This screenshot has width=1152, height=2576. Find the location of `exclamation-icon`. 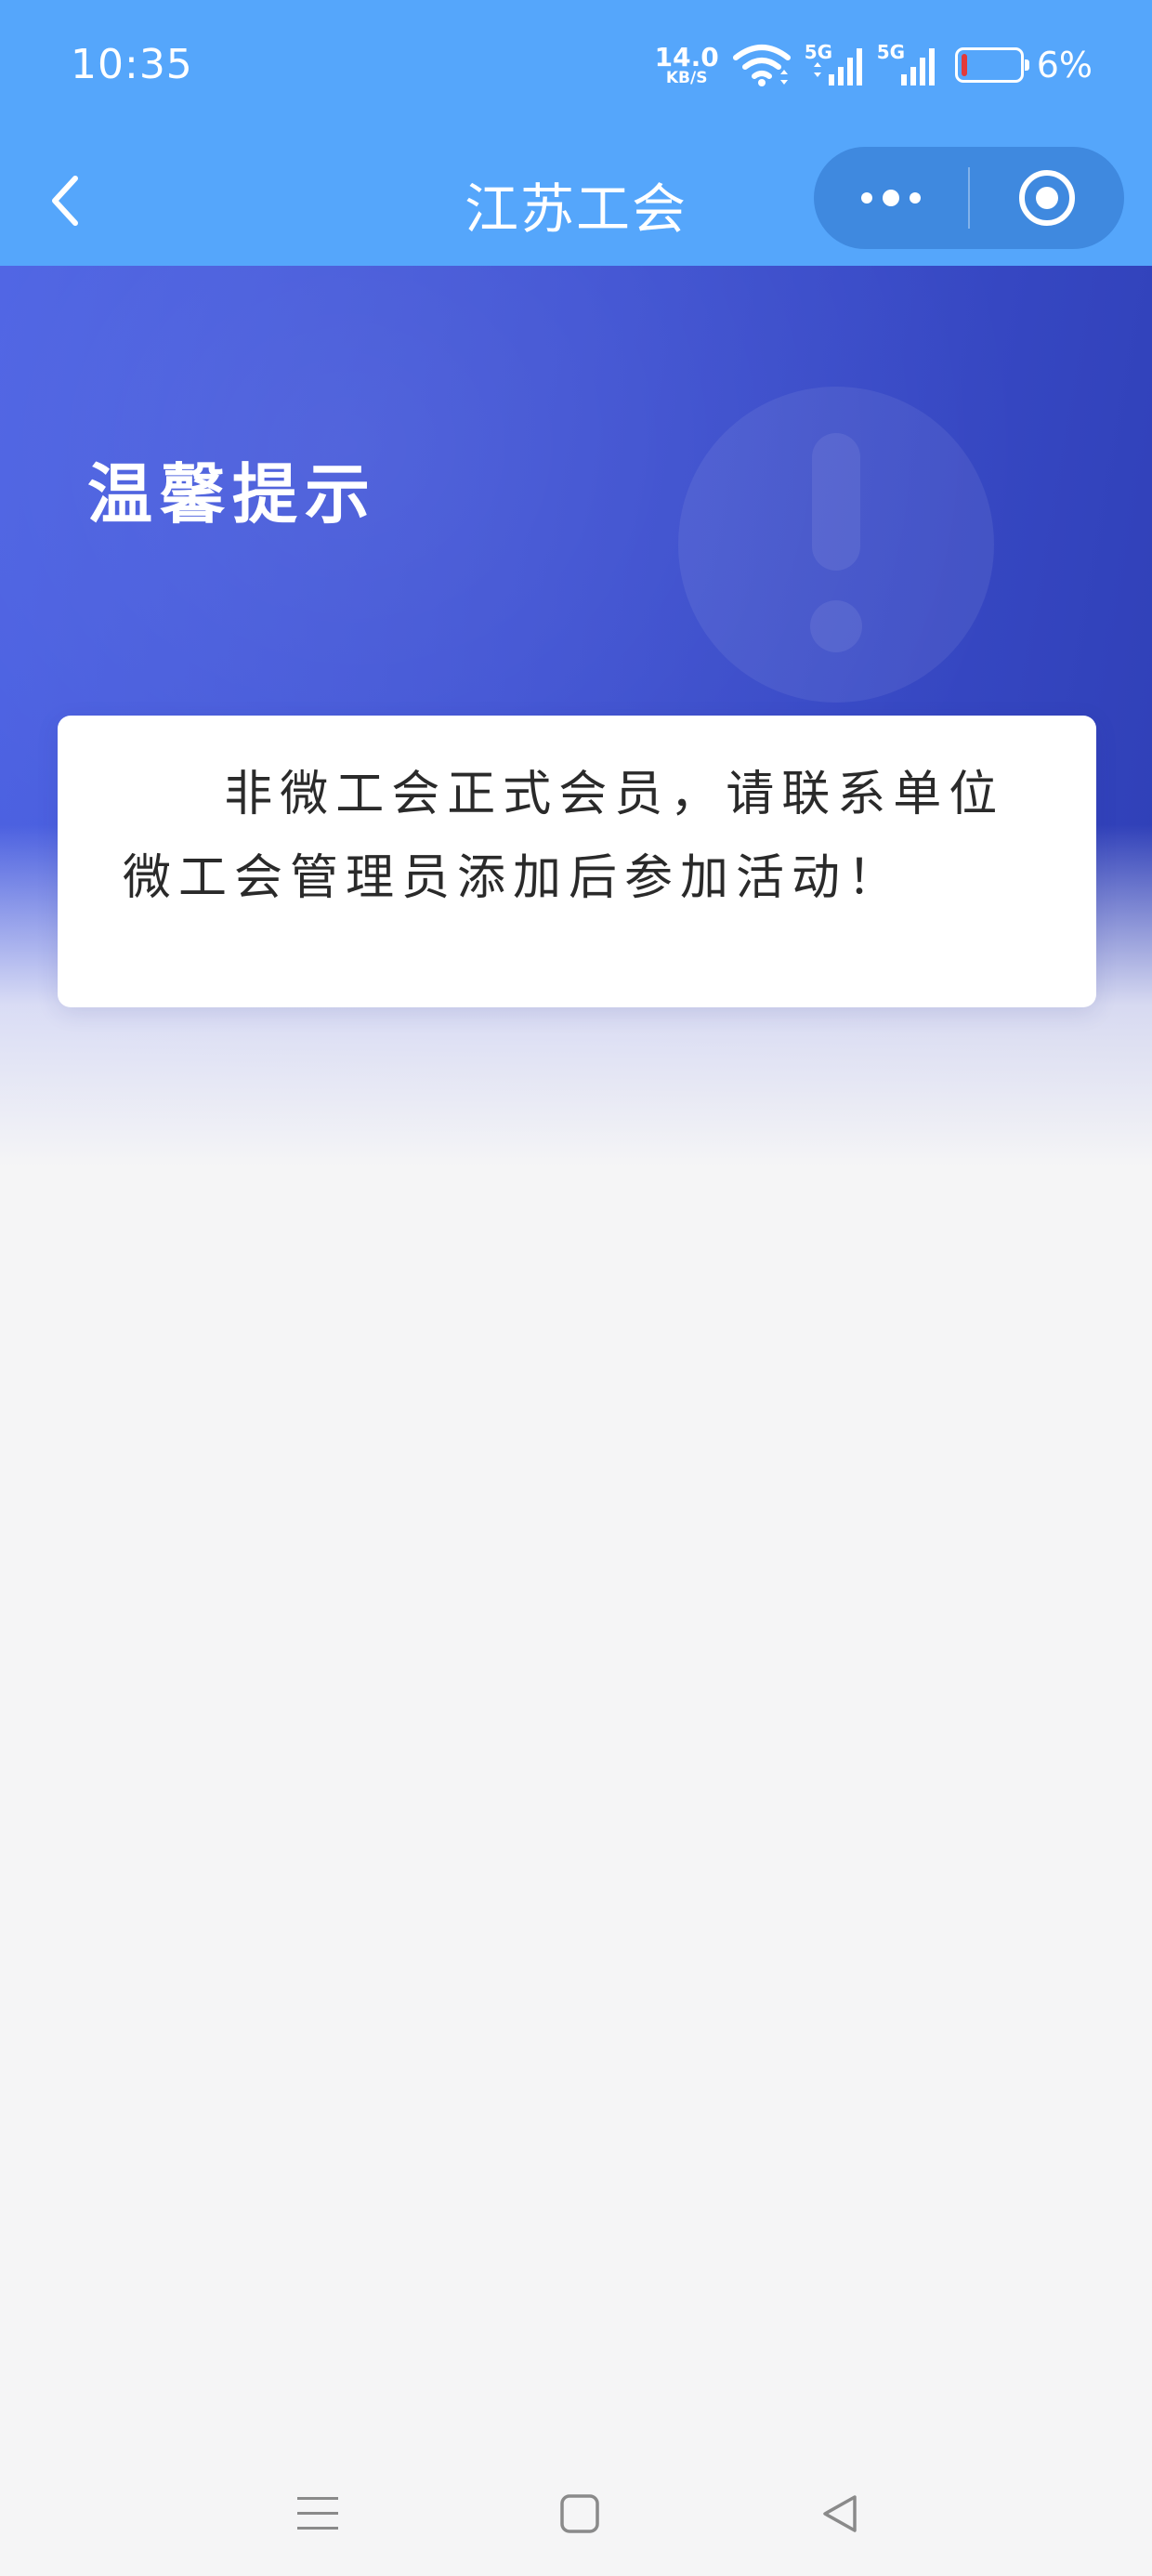

exclamation-icon is located at coordinates (836, 545).